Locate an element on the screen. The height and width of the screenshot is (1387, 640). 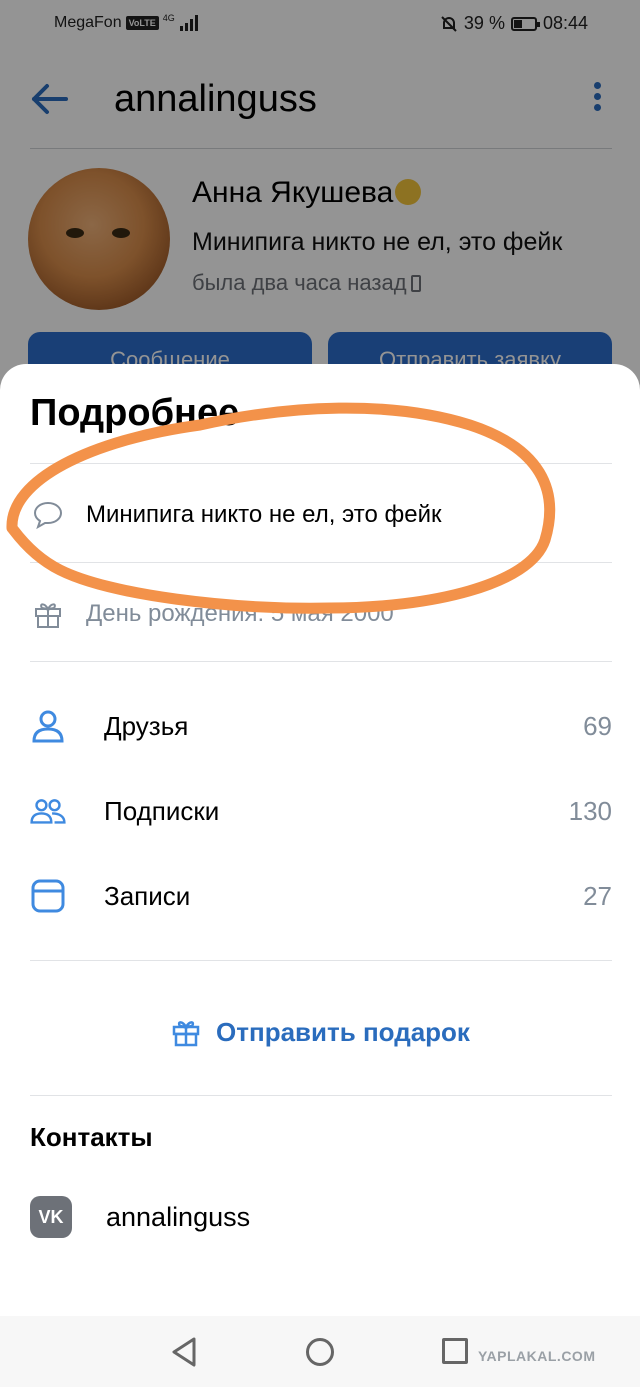
send-gift-label: Отправить подарок is located at coordinates (343, 1031).